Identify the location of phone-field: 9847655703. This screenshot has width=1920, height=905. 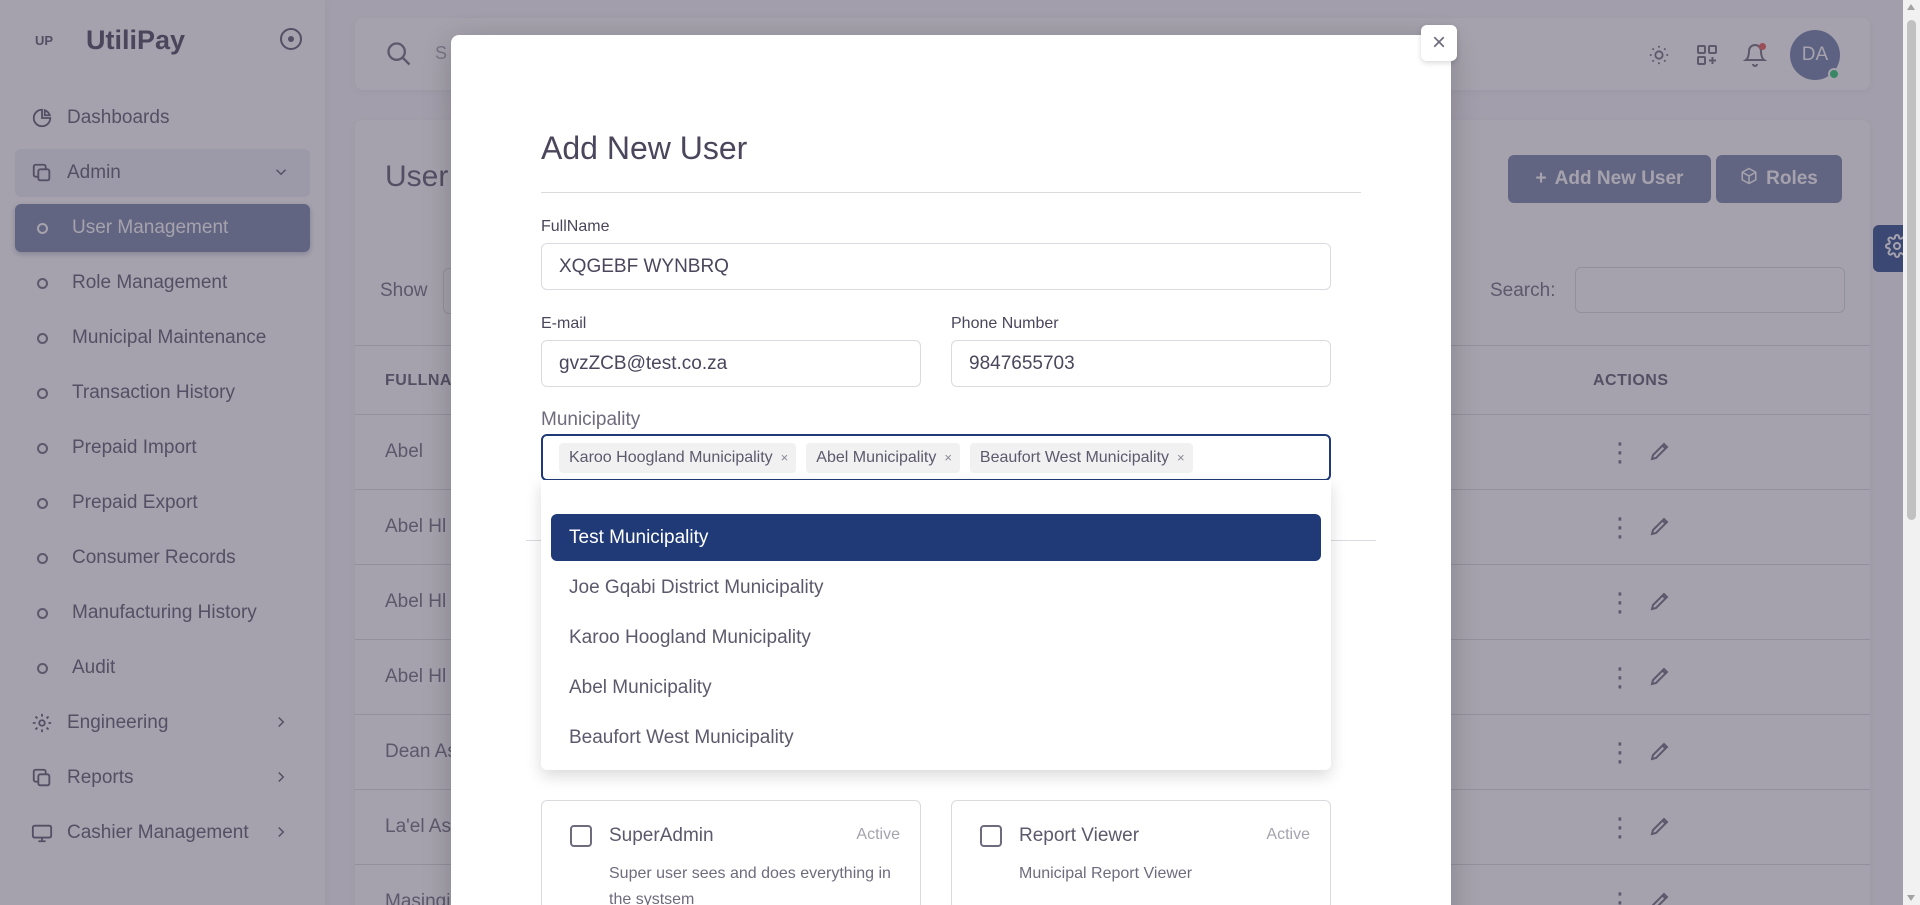
(1141, 363).